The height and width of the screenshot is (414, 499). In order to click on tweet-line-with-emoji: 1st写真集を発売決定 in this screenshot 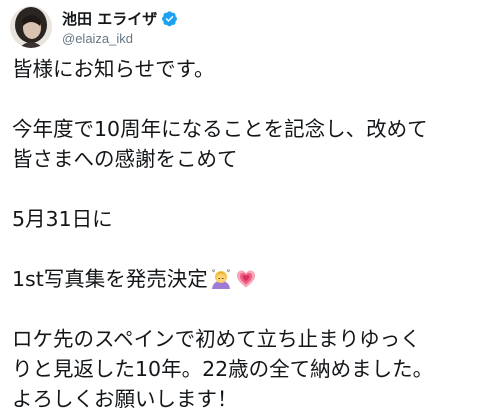, I will do `click(254, 279)`.